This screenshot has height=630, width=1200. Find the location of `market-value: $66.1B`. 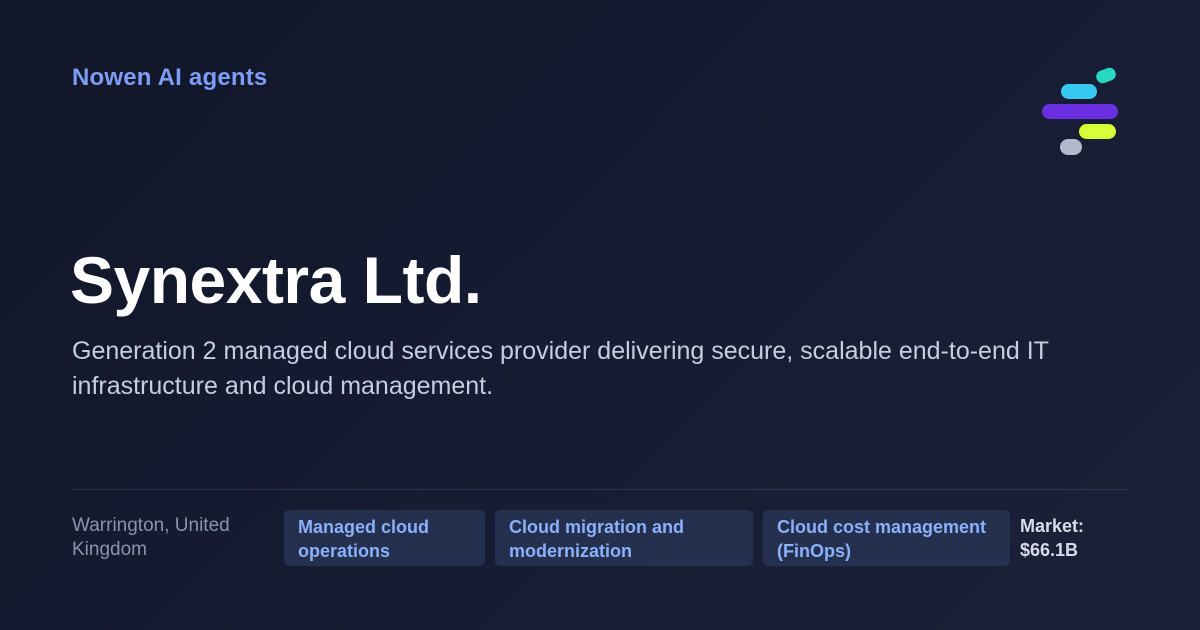

market-value: $66.1B is located at coordinates (1049, 550).